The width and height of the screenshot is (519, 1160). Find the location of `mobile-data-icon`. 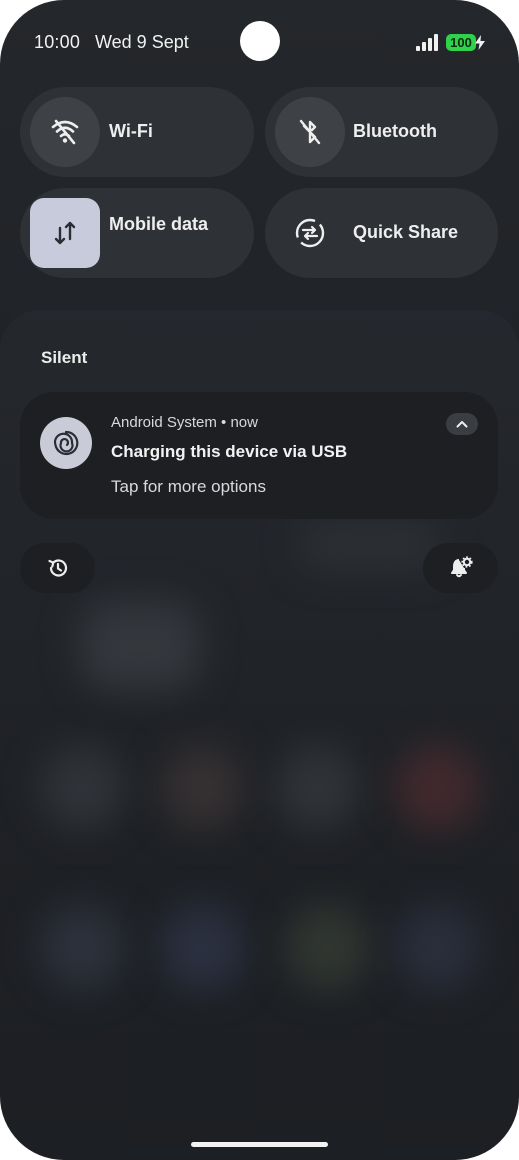

mobile-data-icon is located at coordinates (65, 233).